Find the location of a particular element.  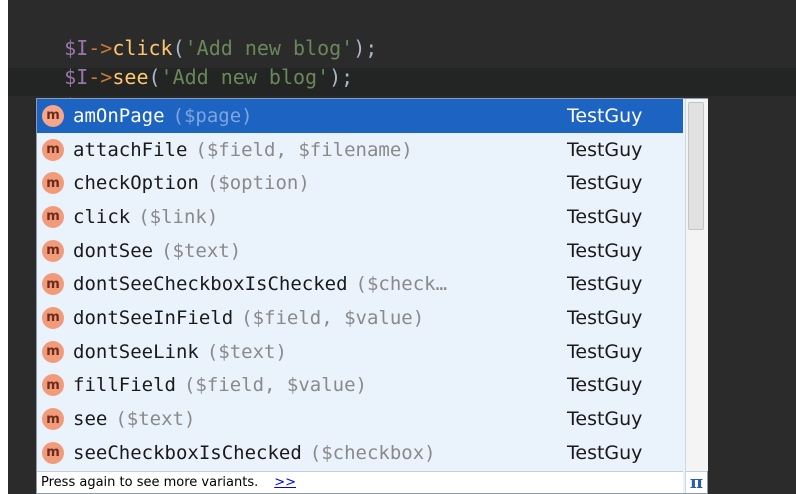

scrollbar-thumb is located at coordinates (696, 166).